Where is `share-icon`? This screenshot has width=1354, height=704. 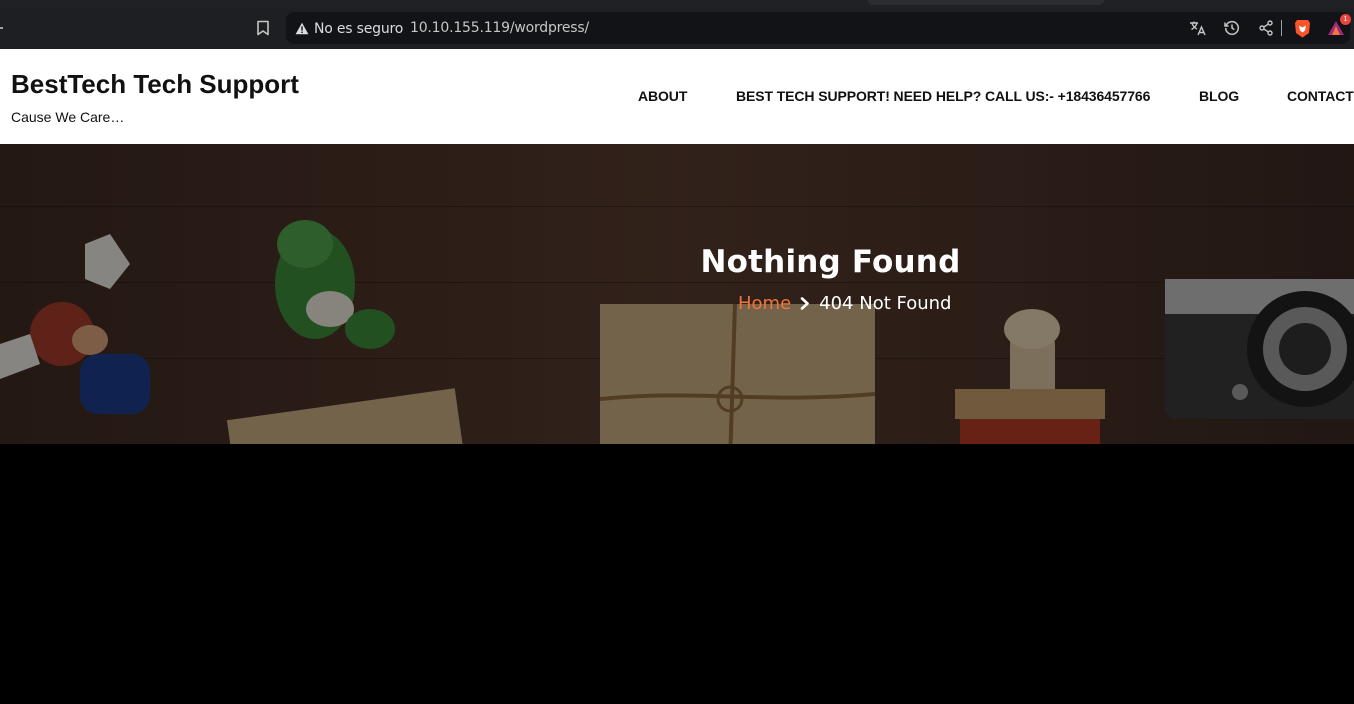
share-icon is located at coordinates (1266, 28).